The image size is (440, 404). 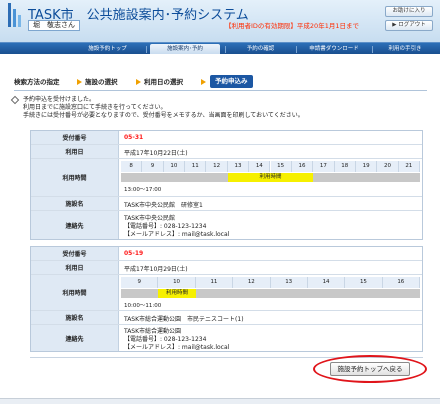 I want to click on nav-item-facility-search: 施設案内･予約, so click(x=185, y=49).